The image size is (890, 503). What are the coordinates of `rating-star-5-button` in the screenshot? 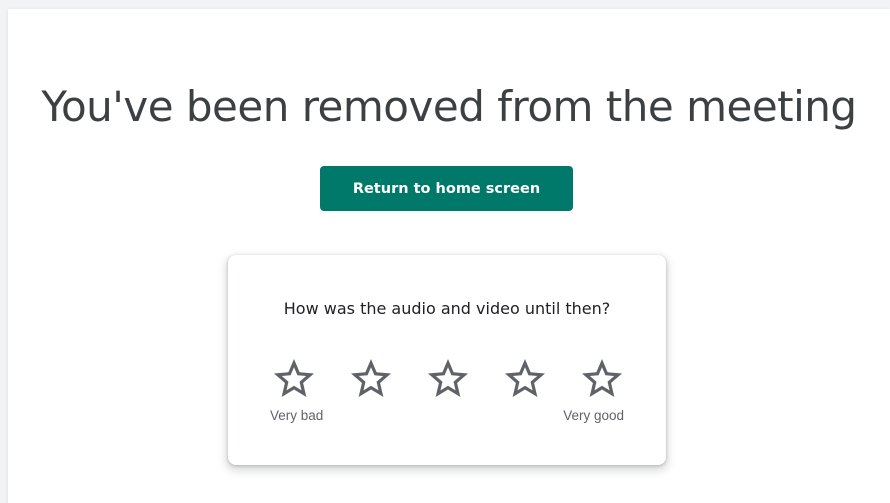 It's located at (602, 379).